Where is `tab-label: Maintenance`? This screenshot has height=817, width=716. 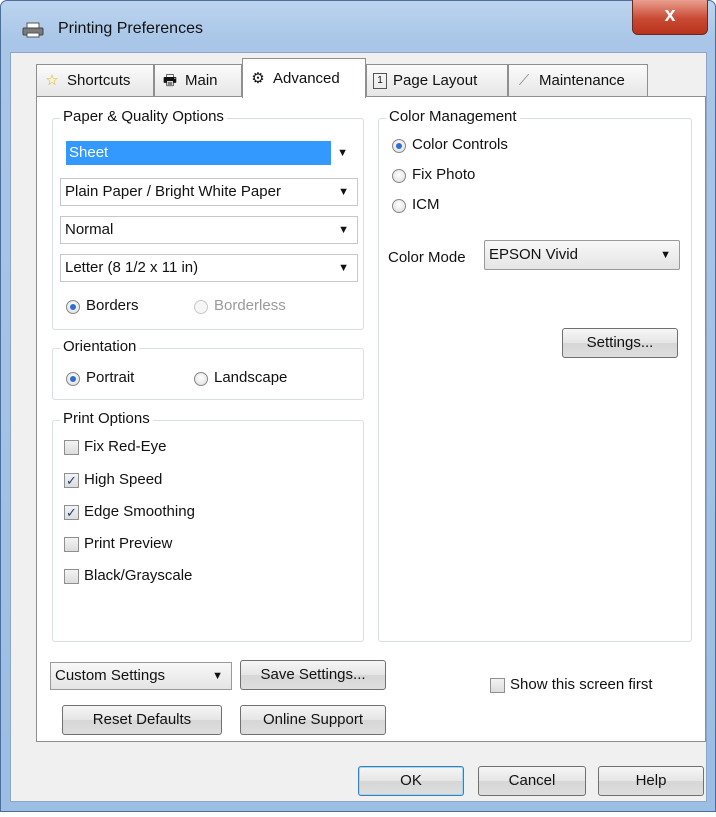 tab-label: Maintenance is located at coordinates (582, 80).